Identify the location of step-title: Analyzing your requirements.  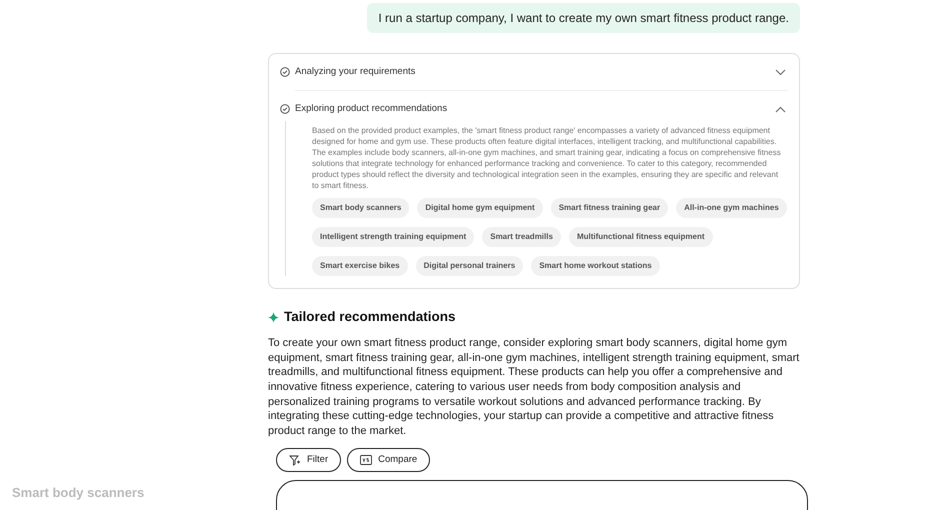
(355, 72).